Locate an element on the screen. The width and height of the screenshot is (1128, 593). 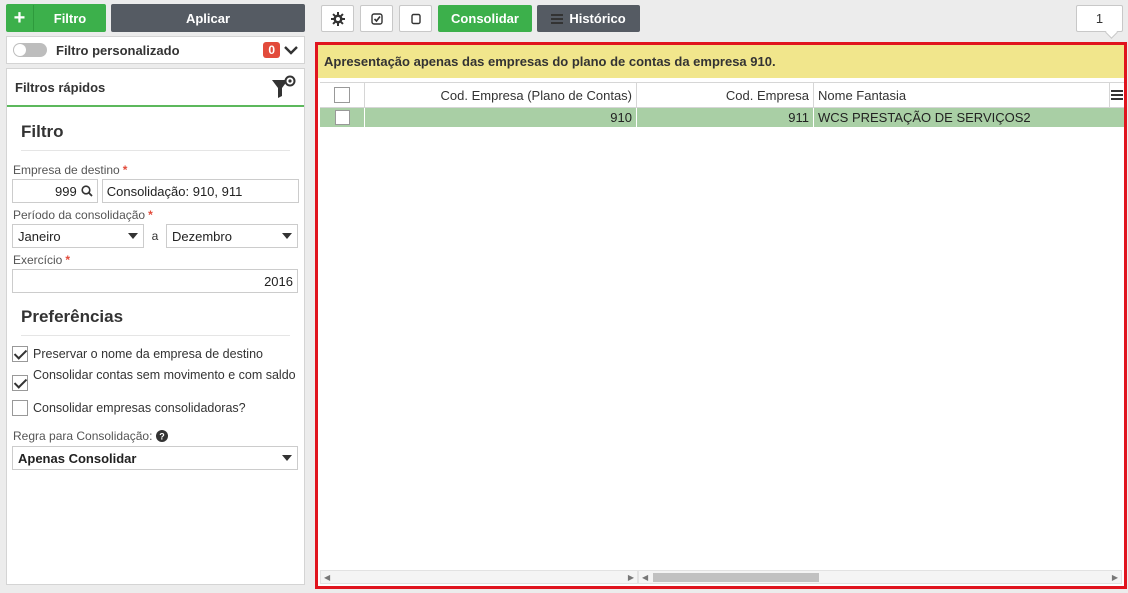
period-to-value: Dezembro is located at coordinates (202, 236).